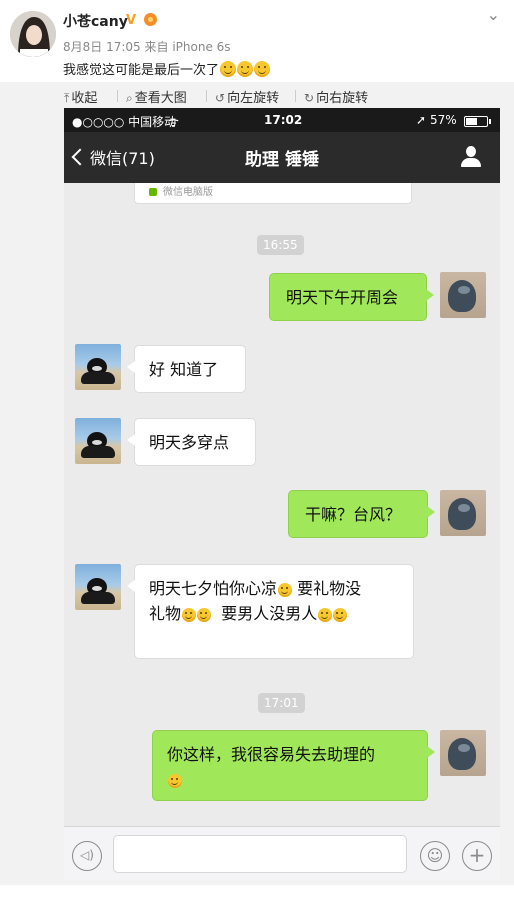 This screenshot has height=900, width=514. I want to click on user-photo, so click(33, 34).